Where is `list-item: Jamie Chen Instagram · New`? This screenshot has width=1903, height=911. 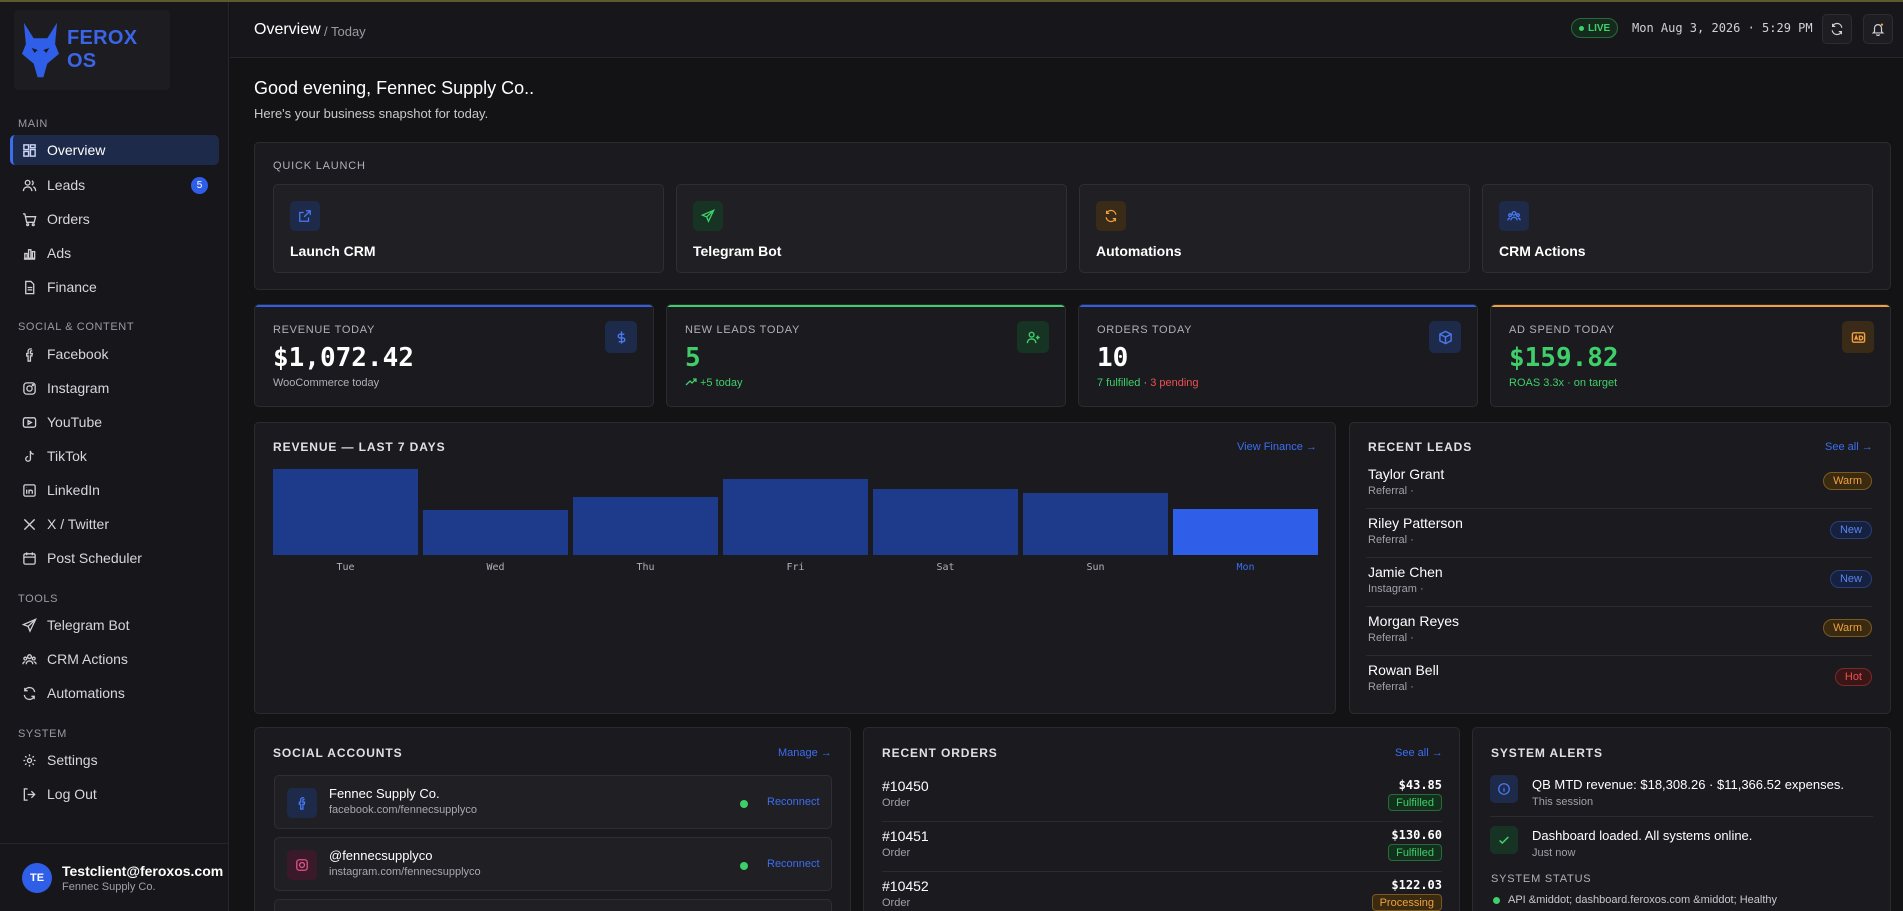 list-item: Jamie Chen Instagram · New is located at coordinates (1619, 582).